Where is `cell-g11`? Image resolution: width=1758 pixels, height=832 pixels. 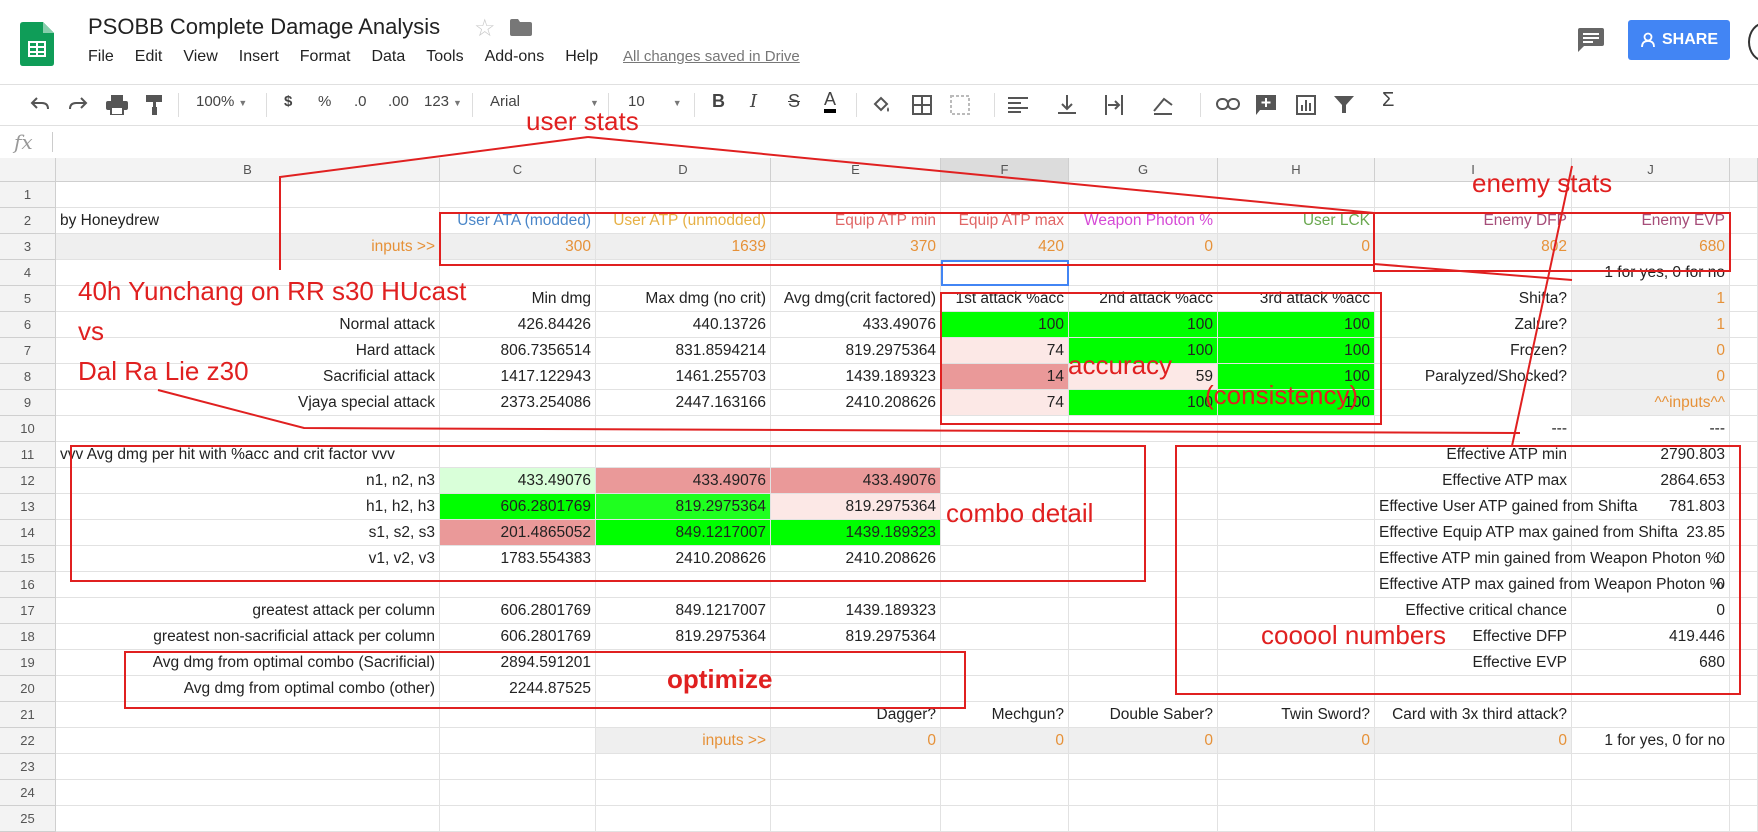 cell-g11 is located at coordinates (1143, 455).